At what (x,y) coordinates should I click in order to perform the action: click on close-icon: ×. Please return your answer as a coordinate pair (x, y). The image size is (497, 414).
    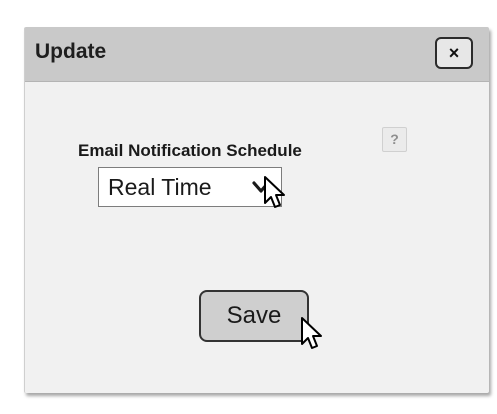
    Looking at the image, I should click on (454, 53).